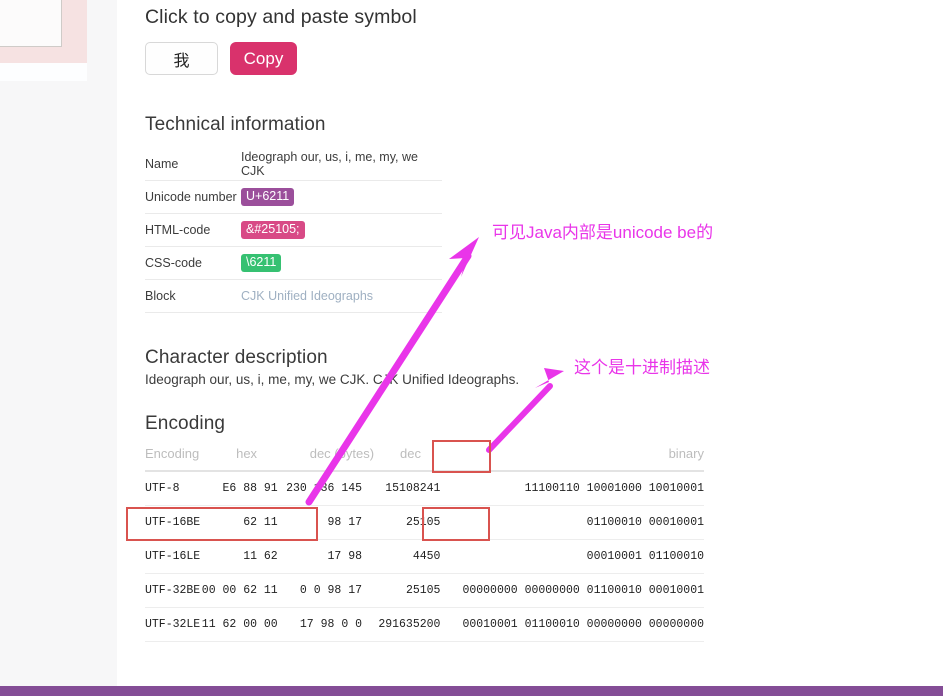  I want to click on html-code-badge: &#25105;, so click(273, 230).